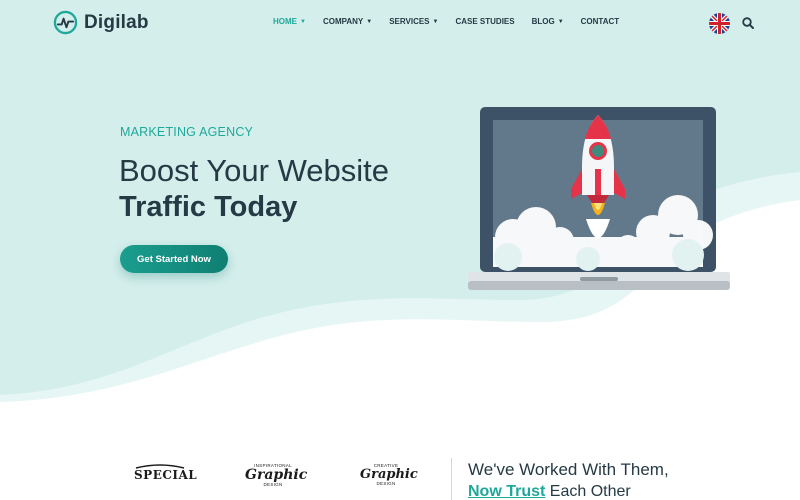 The width and height of the screenshot is (800, 500). What do you see at coordinates (208, 207) in the screenshot?
I see `hero-headline-bold: Traffic Today` at bounding box center [208, 207].